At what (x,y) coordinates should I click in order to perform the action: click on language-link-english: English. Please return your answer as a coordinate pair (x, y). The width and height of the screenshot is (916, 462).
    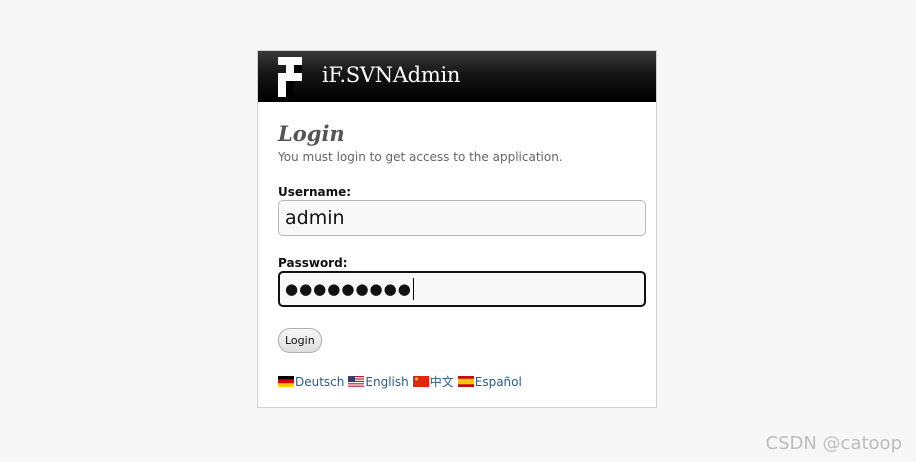
    Looking at the image, I should click on (378, 382).